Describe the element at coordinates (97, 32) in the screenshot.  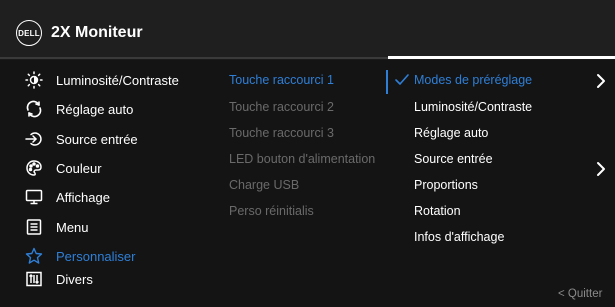
I see `page-title: 2X Moniteur` at that location.